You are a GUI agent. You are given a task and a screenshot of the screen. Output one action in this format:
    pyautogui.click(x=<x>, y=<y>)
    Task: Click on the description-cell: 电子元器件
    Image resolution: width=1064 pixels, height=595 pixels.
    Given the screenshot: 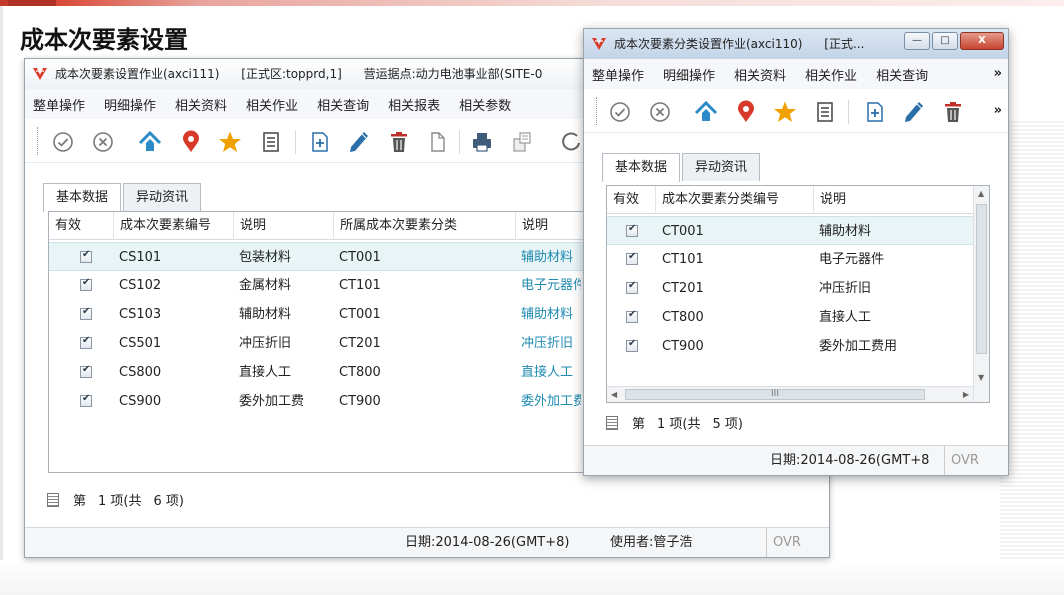 What is the action you would take?
    pyautogui.click(x=852, y=259)
    